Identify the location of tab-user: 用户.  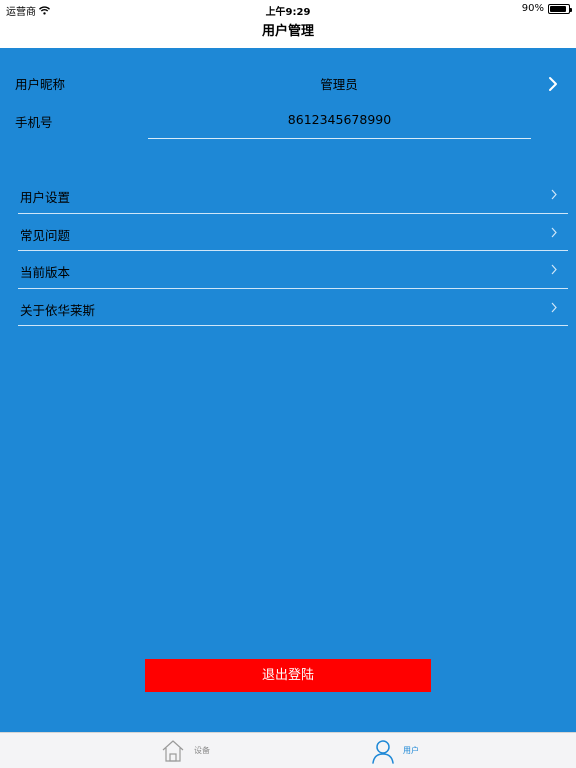
(432, 750).